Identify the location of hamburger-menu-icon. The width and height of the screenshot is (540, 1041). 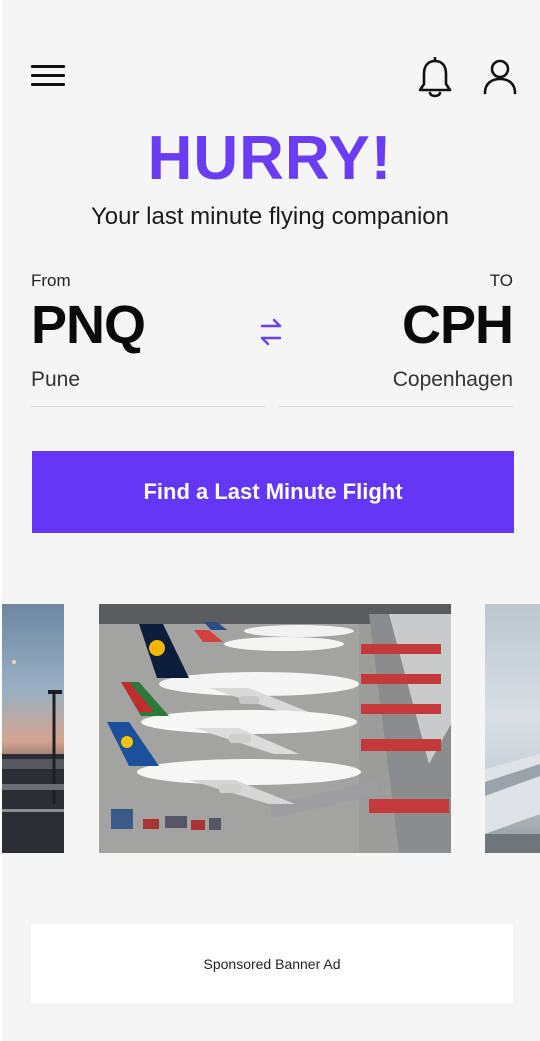
(48, 77).